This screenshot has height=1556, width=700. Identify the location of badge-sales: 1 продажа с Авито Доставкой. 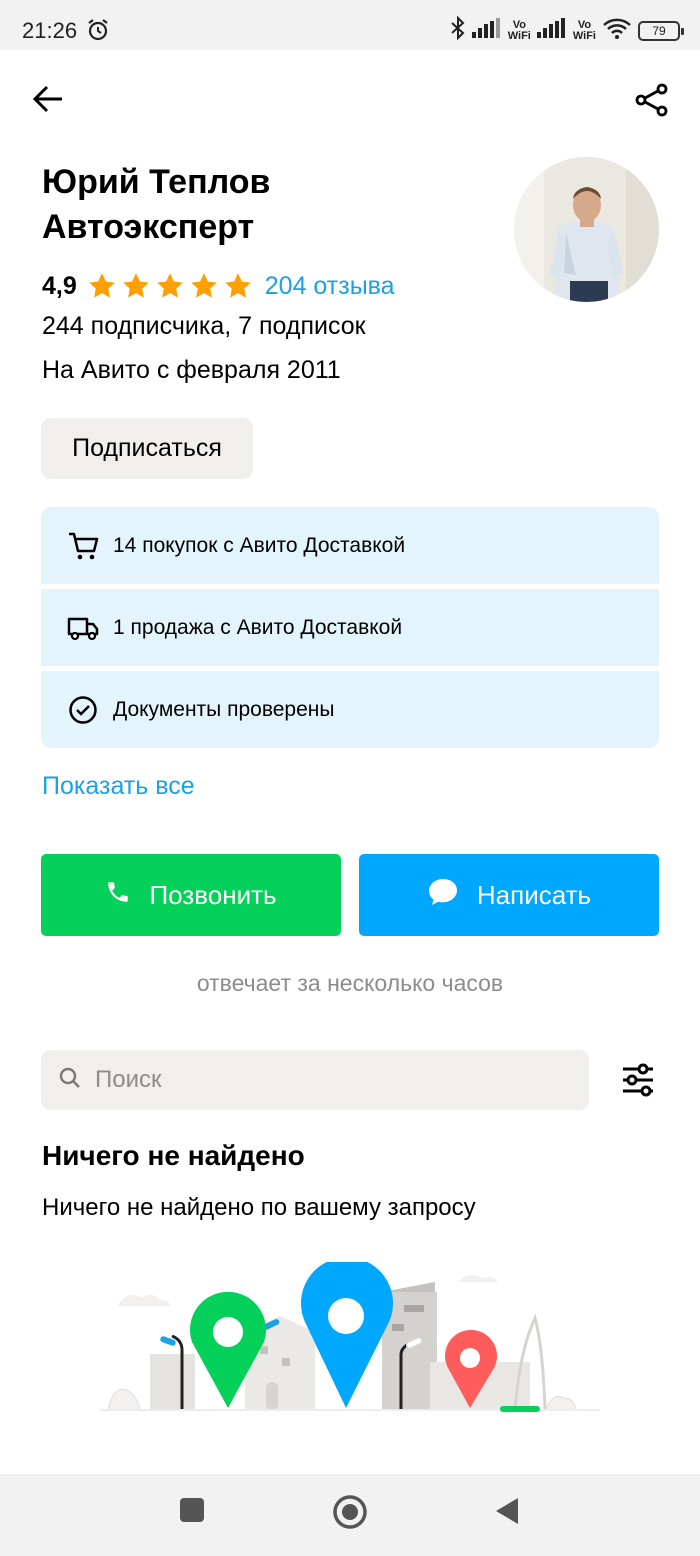
(350, 627).